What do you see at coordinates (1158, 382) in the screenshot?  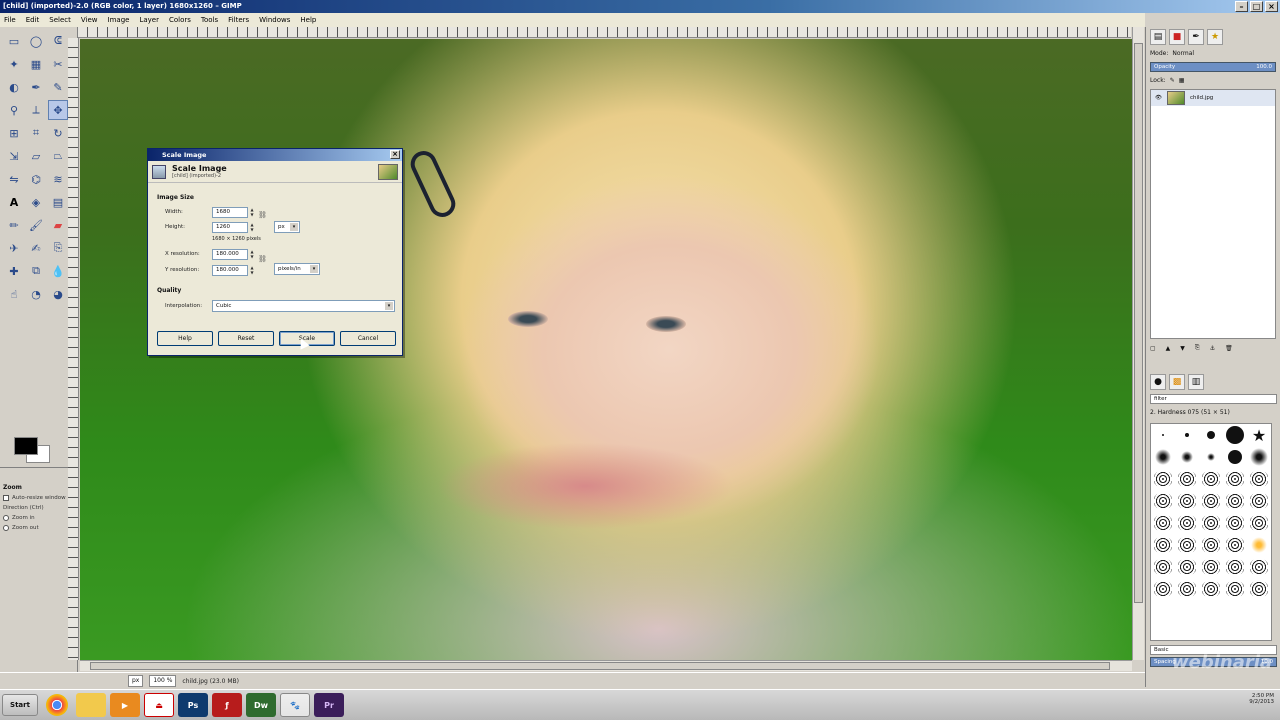 I see `brushes-tab-icon: ●` at bounding box center [1158, 382].